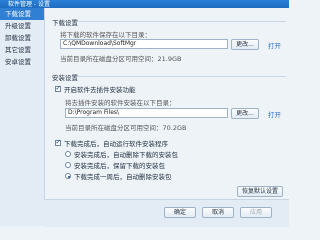 Image resolution: width=320 pixels, height=240 pixels. Describe the element at coordinates (180, 212) in the screenshot. I see `ok-button: 确定` at that location.